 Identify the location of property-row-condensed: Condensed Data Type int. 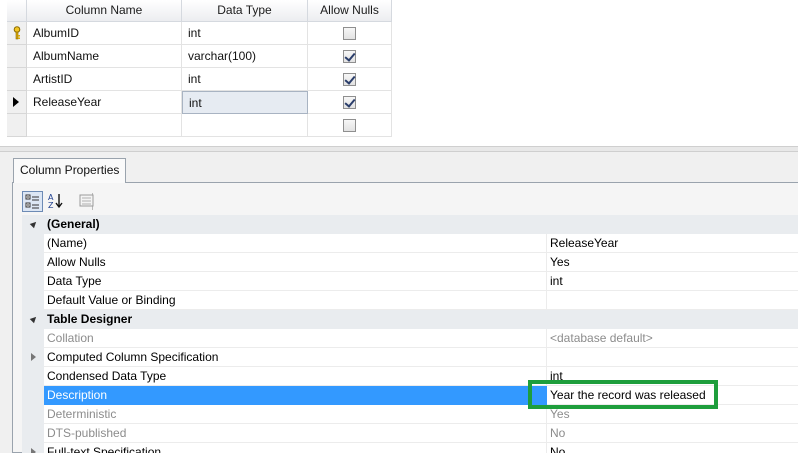
(410, 376).